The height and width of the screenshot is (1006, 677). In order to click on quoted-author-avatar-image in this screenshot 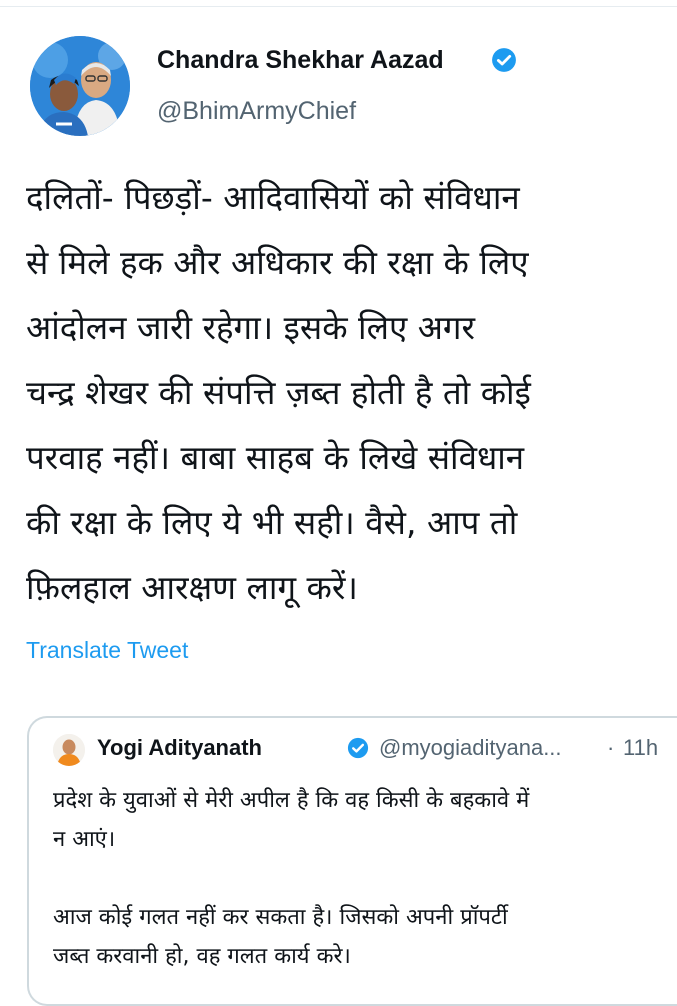, I will do `click(69, 750)`.